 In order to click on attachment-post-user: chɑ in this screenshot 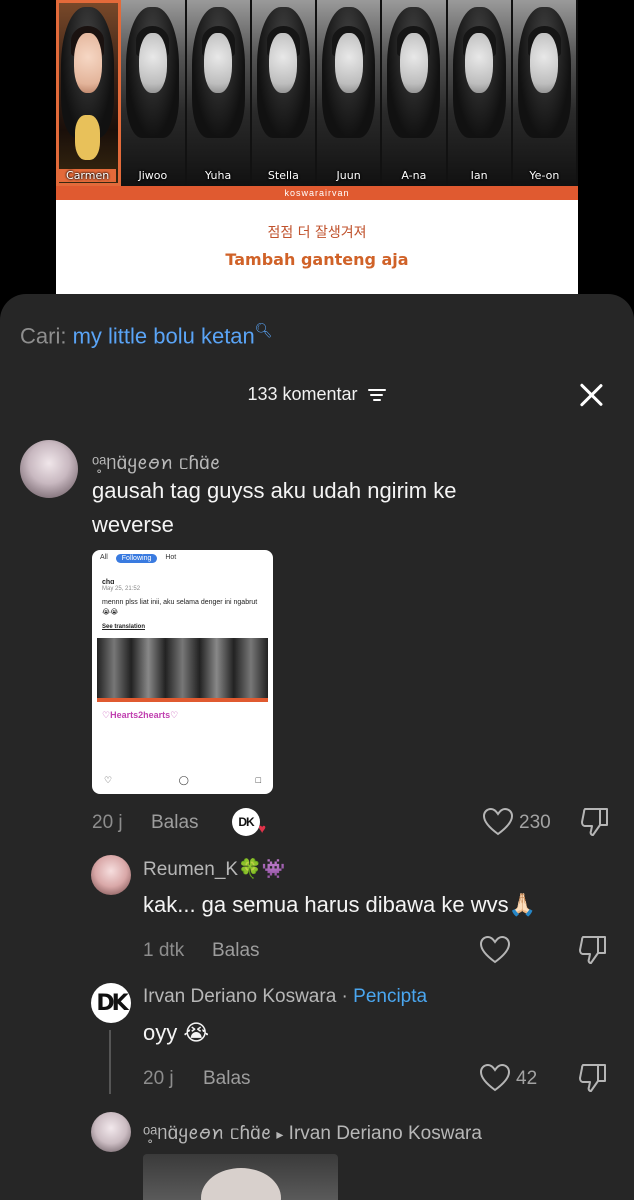, I will do `click(108, 582)`.